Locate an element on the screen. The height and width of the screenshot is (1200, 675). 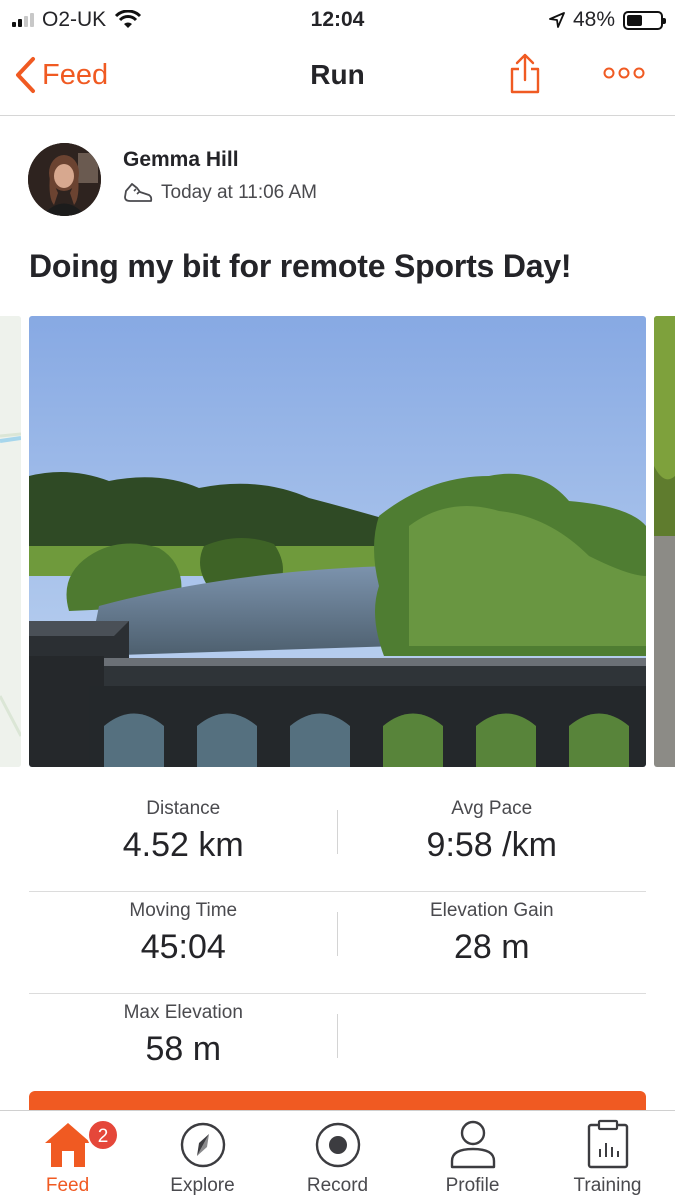
battery-percent: 48% is located at coordinates (593, 19).